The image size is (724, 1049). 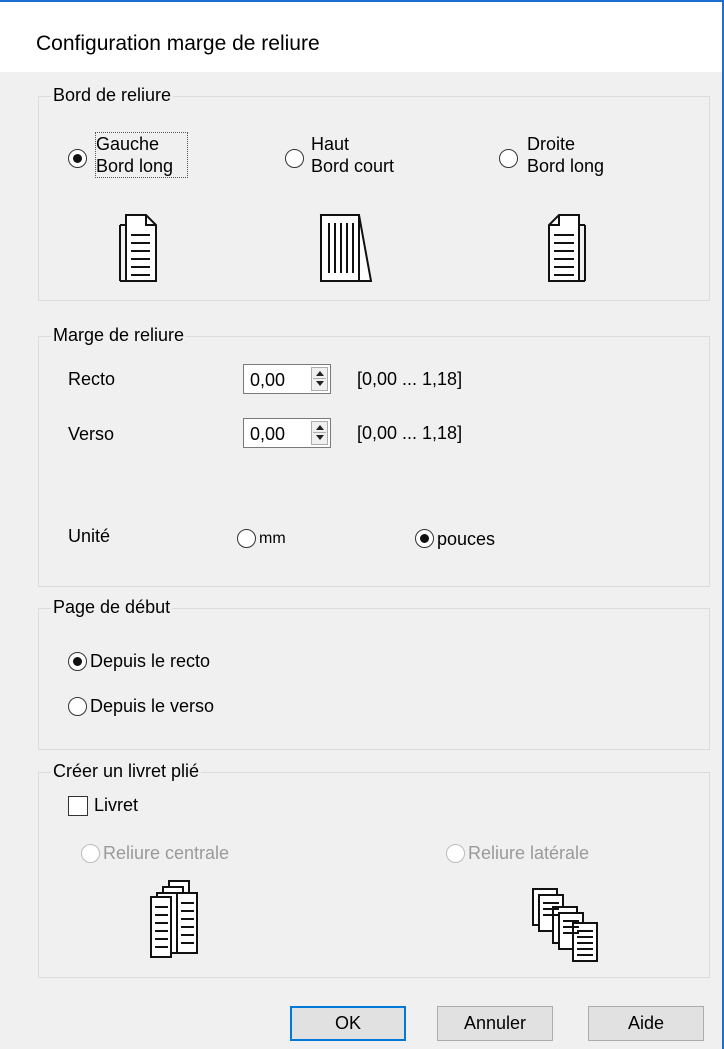 What do you see at coordinates (330, 144) in the screenshot?
I see `top-binding-line1: Haut` at bounding box center [330, 144].